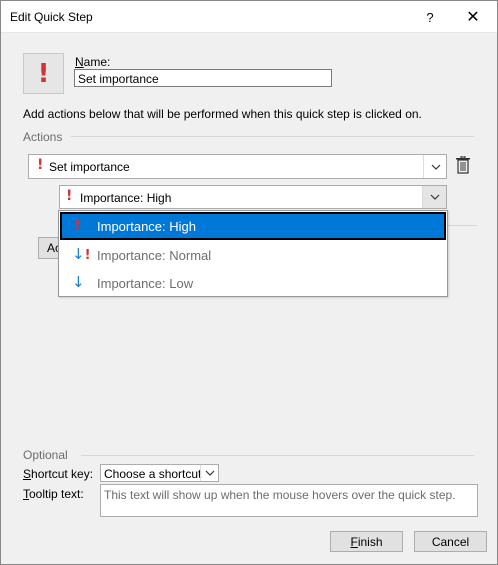  I want to click on actions-divider, so click(272, 136).